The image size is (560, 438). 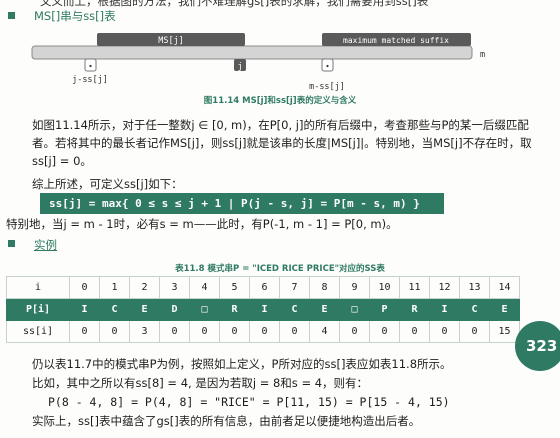 I want to click on table-cell: 10, so click(x=384, y=287).